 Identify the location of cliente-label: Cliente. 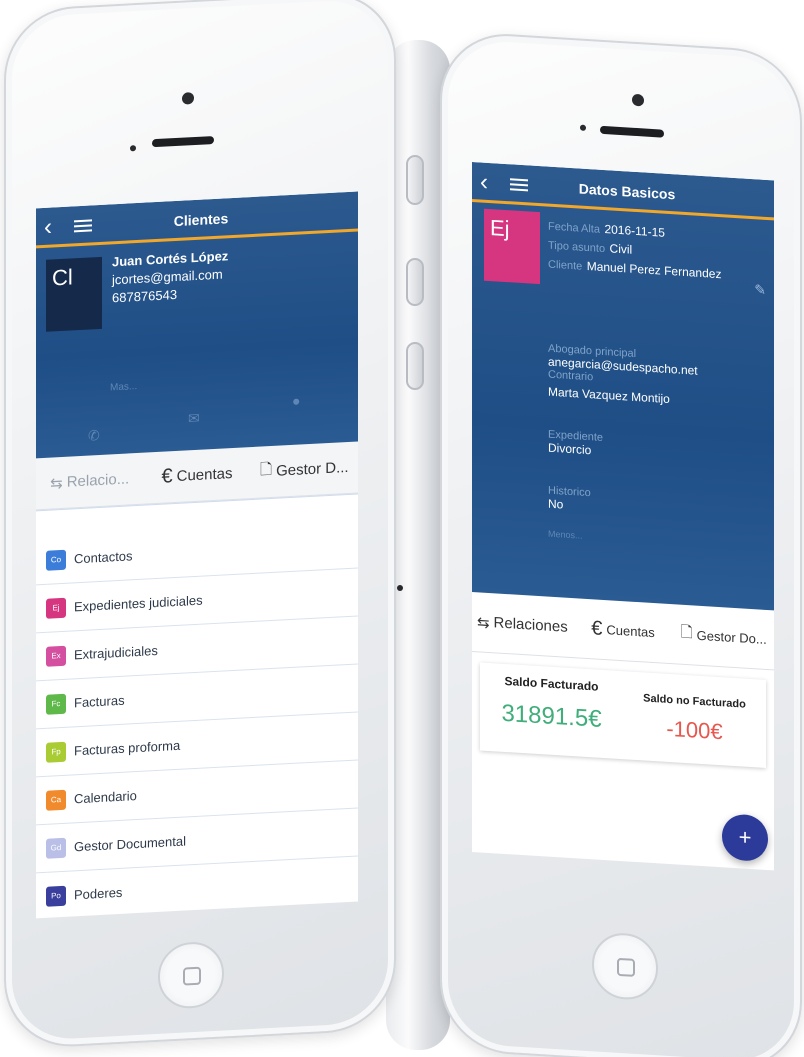
(565, 265).